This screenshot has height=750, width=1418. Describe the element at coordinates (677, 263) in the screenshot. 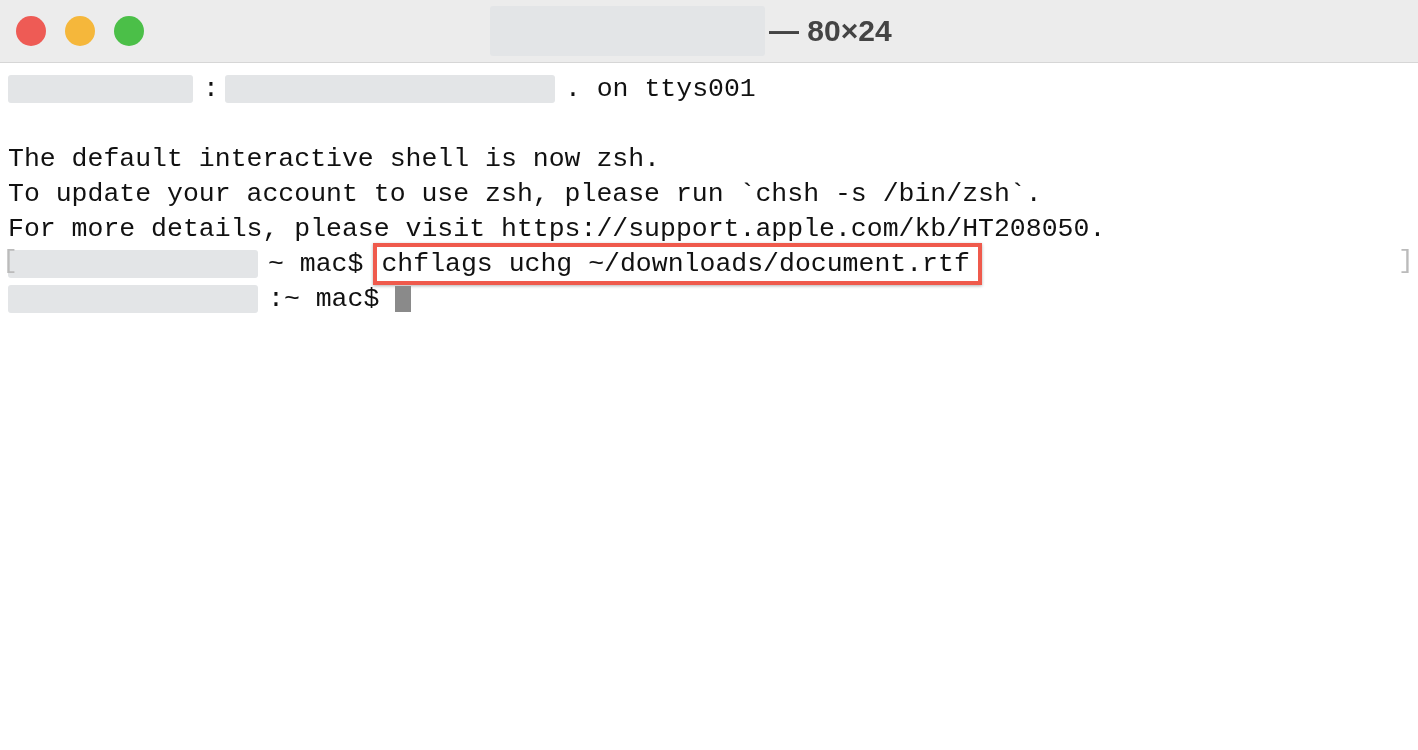

I see `highlighted-command: chflags uchg ~/downloads/document.rtf` at that location.